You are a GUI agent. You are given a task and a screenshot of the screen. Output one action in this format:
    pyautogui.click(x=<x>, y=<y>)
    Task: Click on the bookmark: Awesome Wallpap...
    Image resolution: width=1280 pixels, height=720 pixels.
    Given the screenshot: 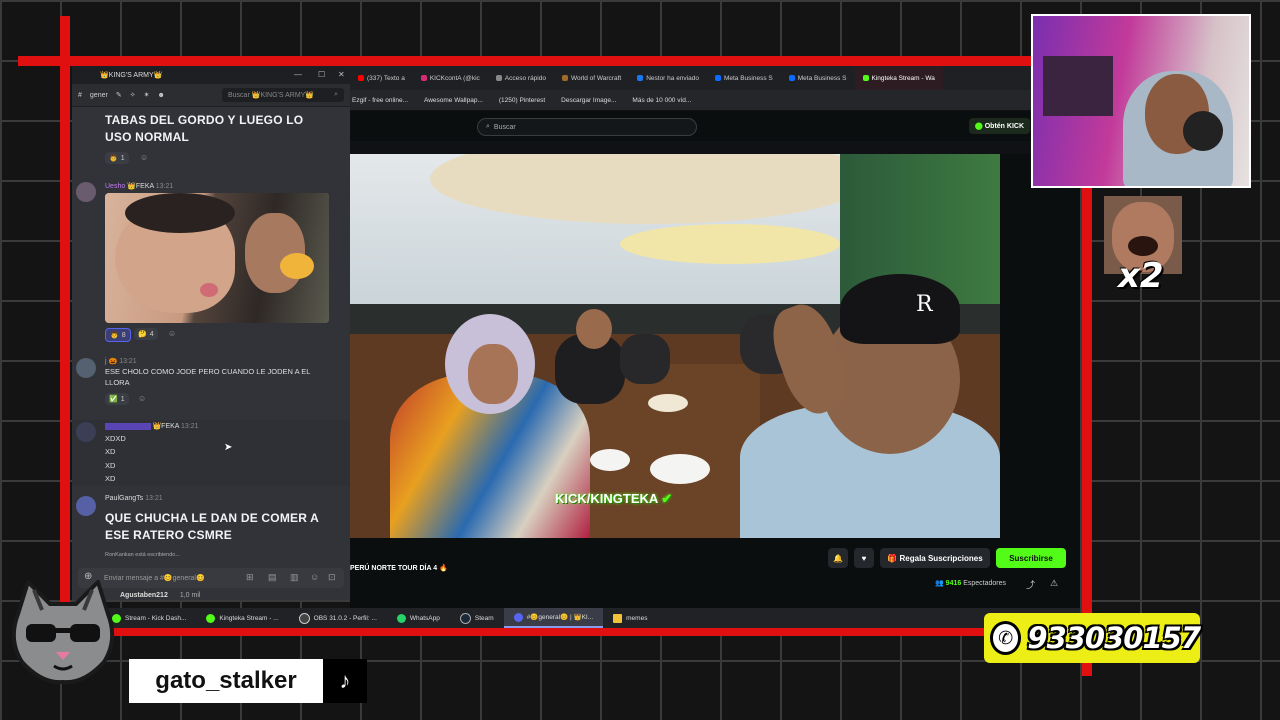 What is the action you would take?
    pyautogui.click(x=453, y=100)
    